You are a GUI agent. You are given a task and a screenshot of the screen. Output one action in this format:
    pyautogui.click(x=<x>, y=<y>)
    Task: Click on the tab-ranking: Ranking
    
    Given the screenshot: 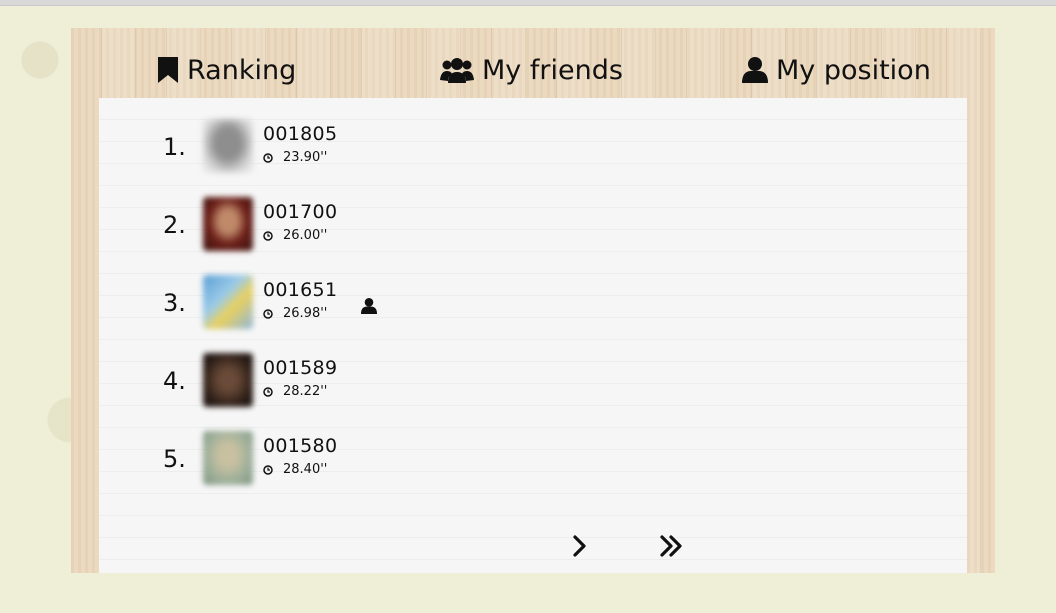 What is the action you would take?
    pyautogui.click(x=226, y=70)
    